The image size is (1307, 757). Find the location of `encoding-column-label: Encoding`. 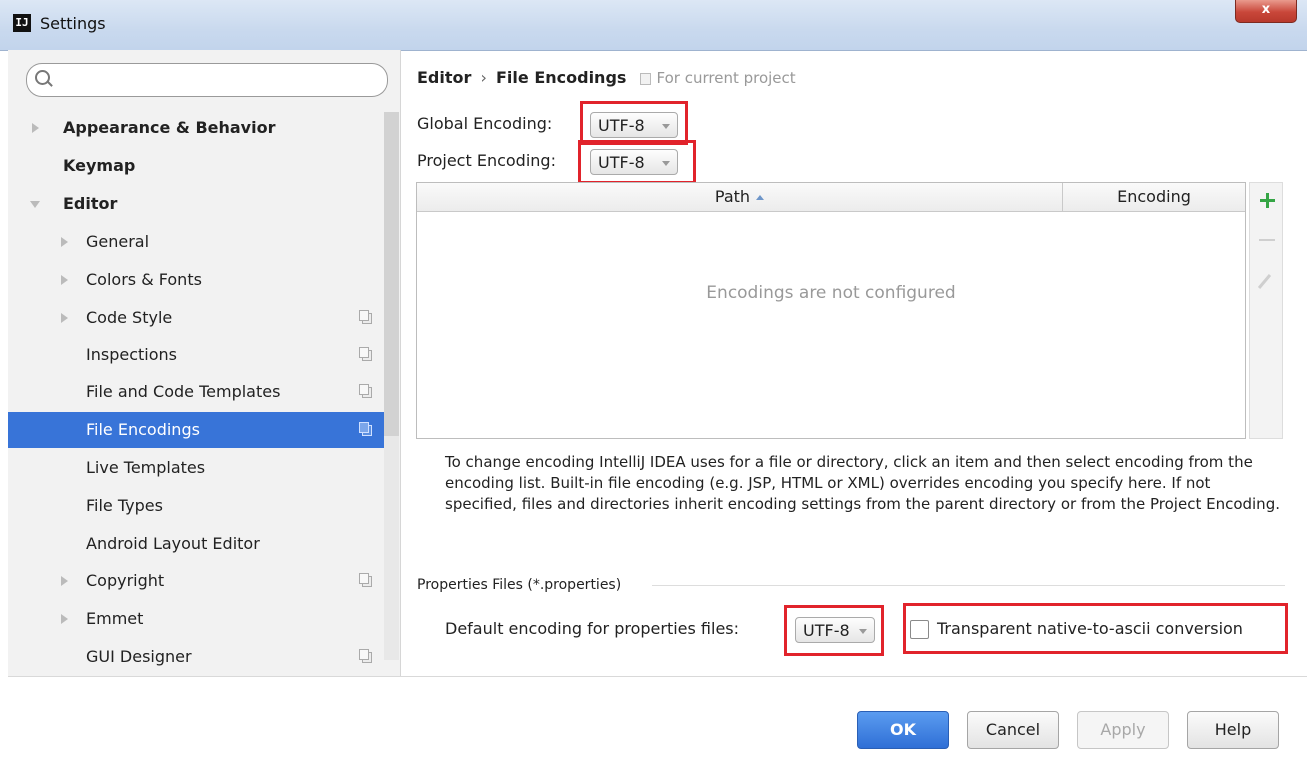

encoding-column-label: Encoding is located at coordinates (1154, 196).